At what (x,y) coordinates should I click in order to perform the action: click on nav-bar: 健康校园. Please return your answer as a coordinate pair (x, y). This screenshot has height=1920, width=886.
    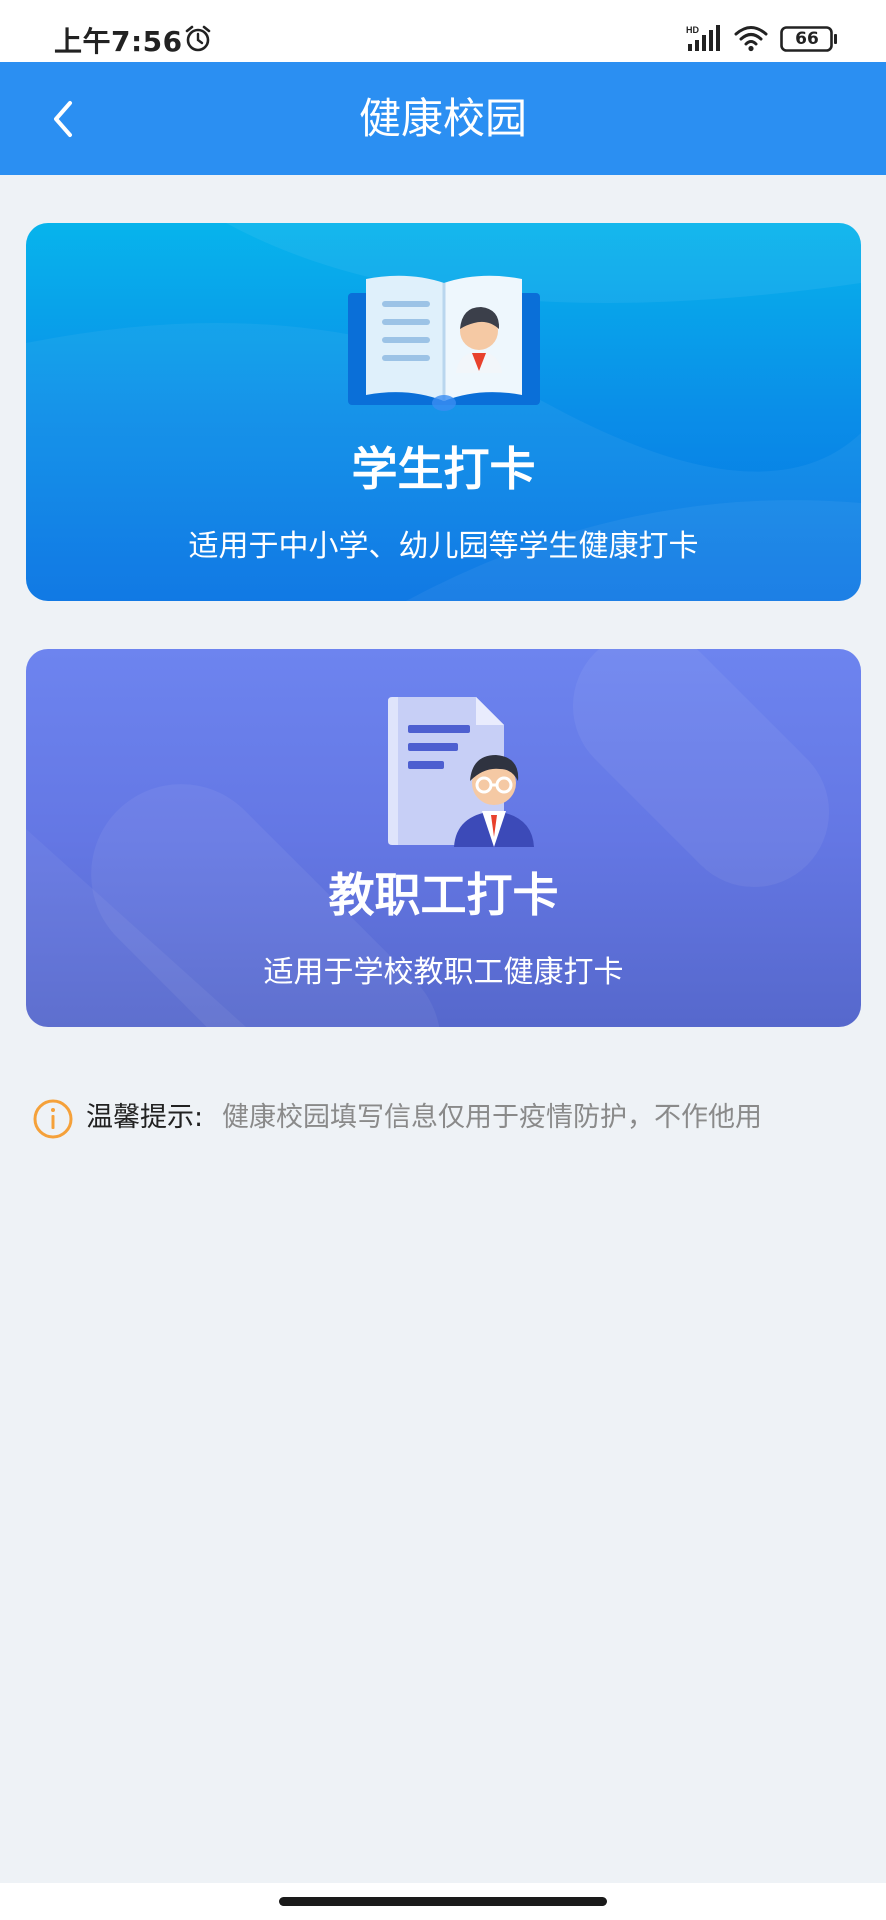
    Looking at the image, I should click on (443, 118).